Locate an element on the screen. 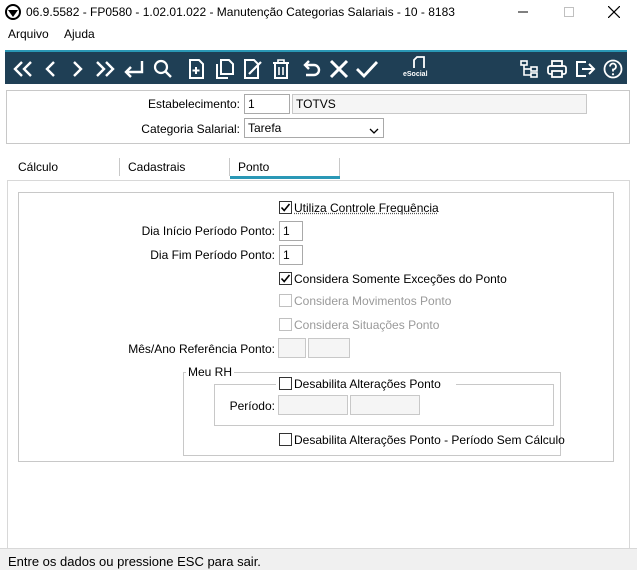 This screenshot has height=570, width=637. tab-cadastrais: Cadastrais is located at coordinates (156, 167).